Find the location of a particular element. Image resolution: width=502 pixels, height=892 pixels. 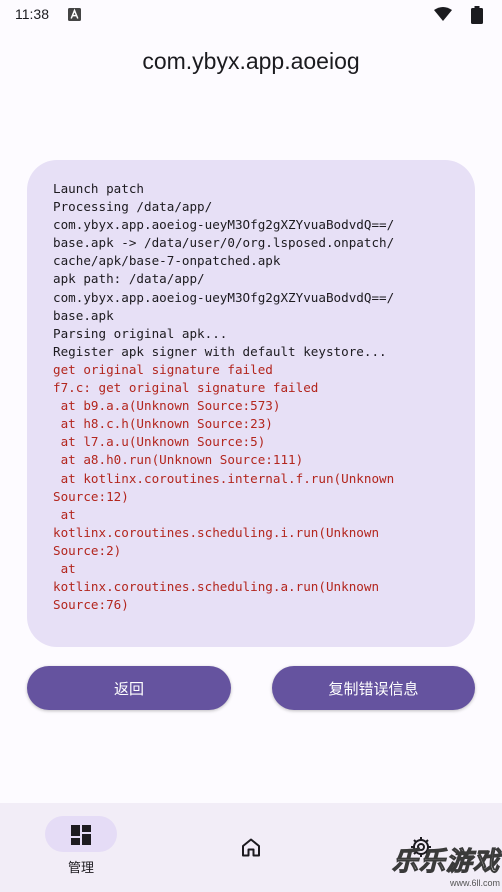

copy-error-button: 复制错误信息 is located at coordinates (373, 688).